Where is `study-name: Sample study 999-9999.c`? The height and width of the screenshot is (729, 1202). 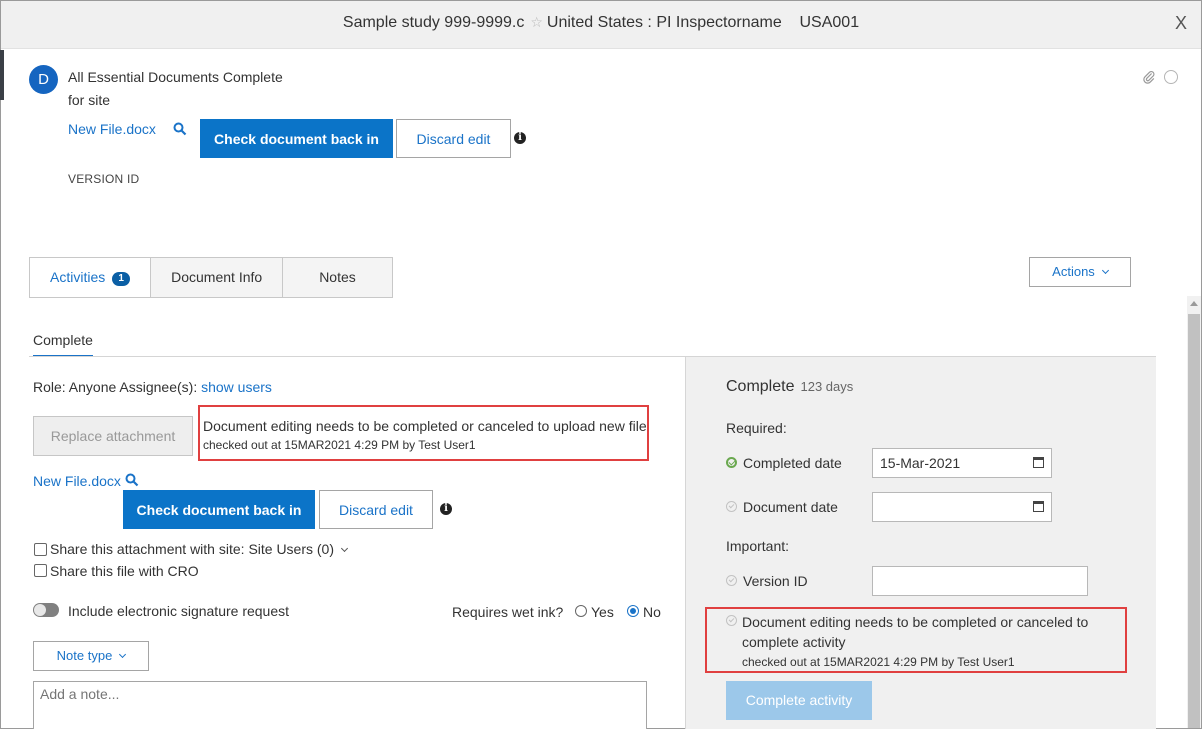 study-name: Sample study 999-9999.c is located at coordinates (433, 22).